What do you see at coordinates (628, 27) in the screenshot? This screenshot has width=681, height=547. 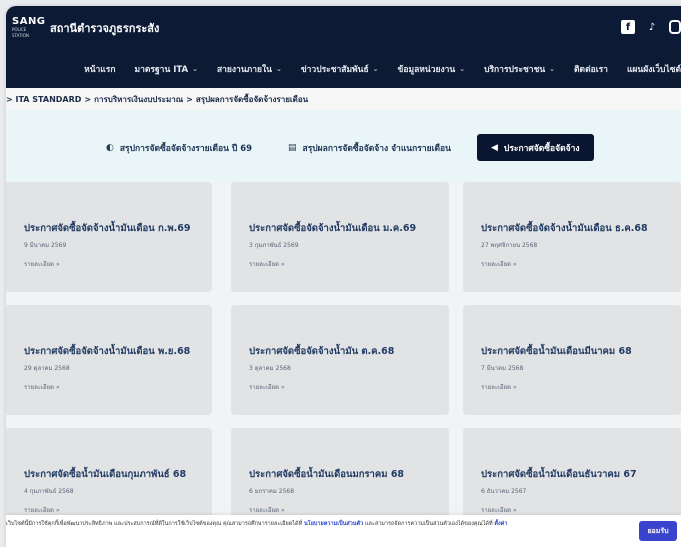 I see `facebook-icon: f` at bounding box center [628, 27].